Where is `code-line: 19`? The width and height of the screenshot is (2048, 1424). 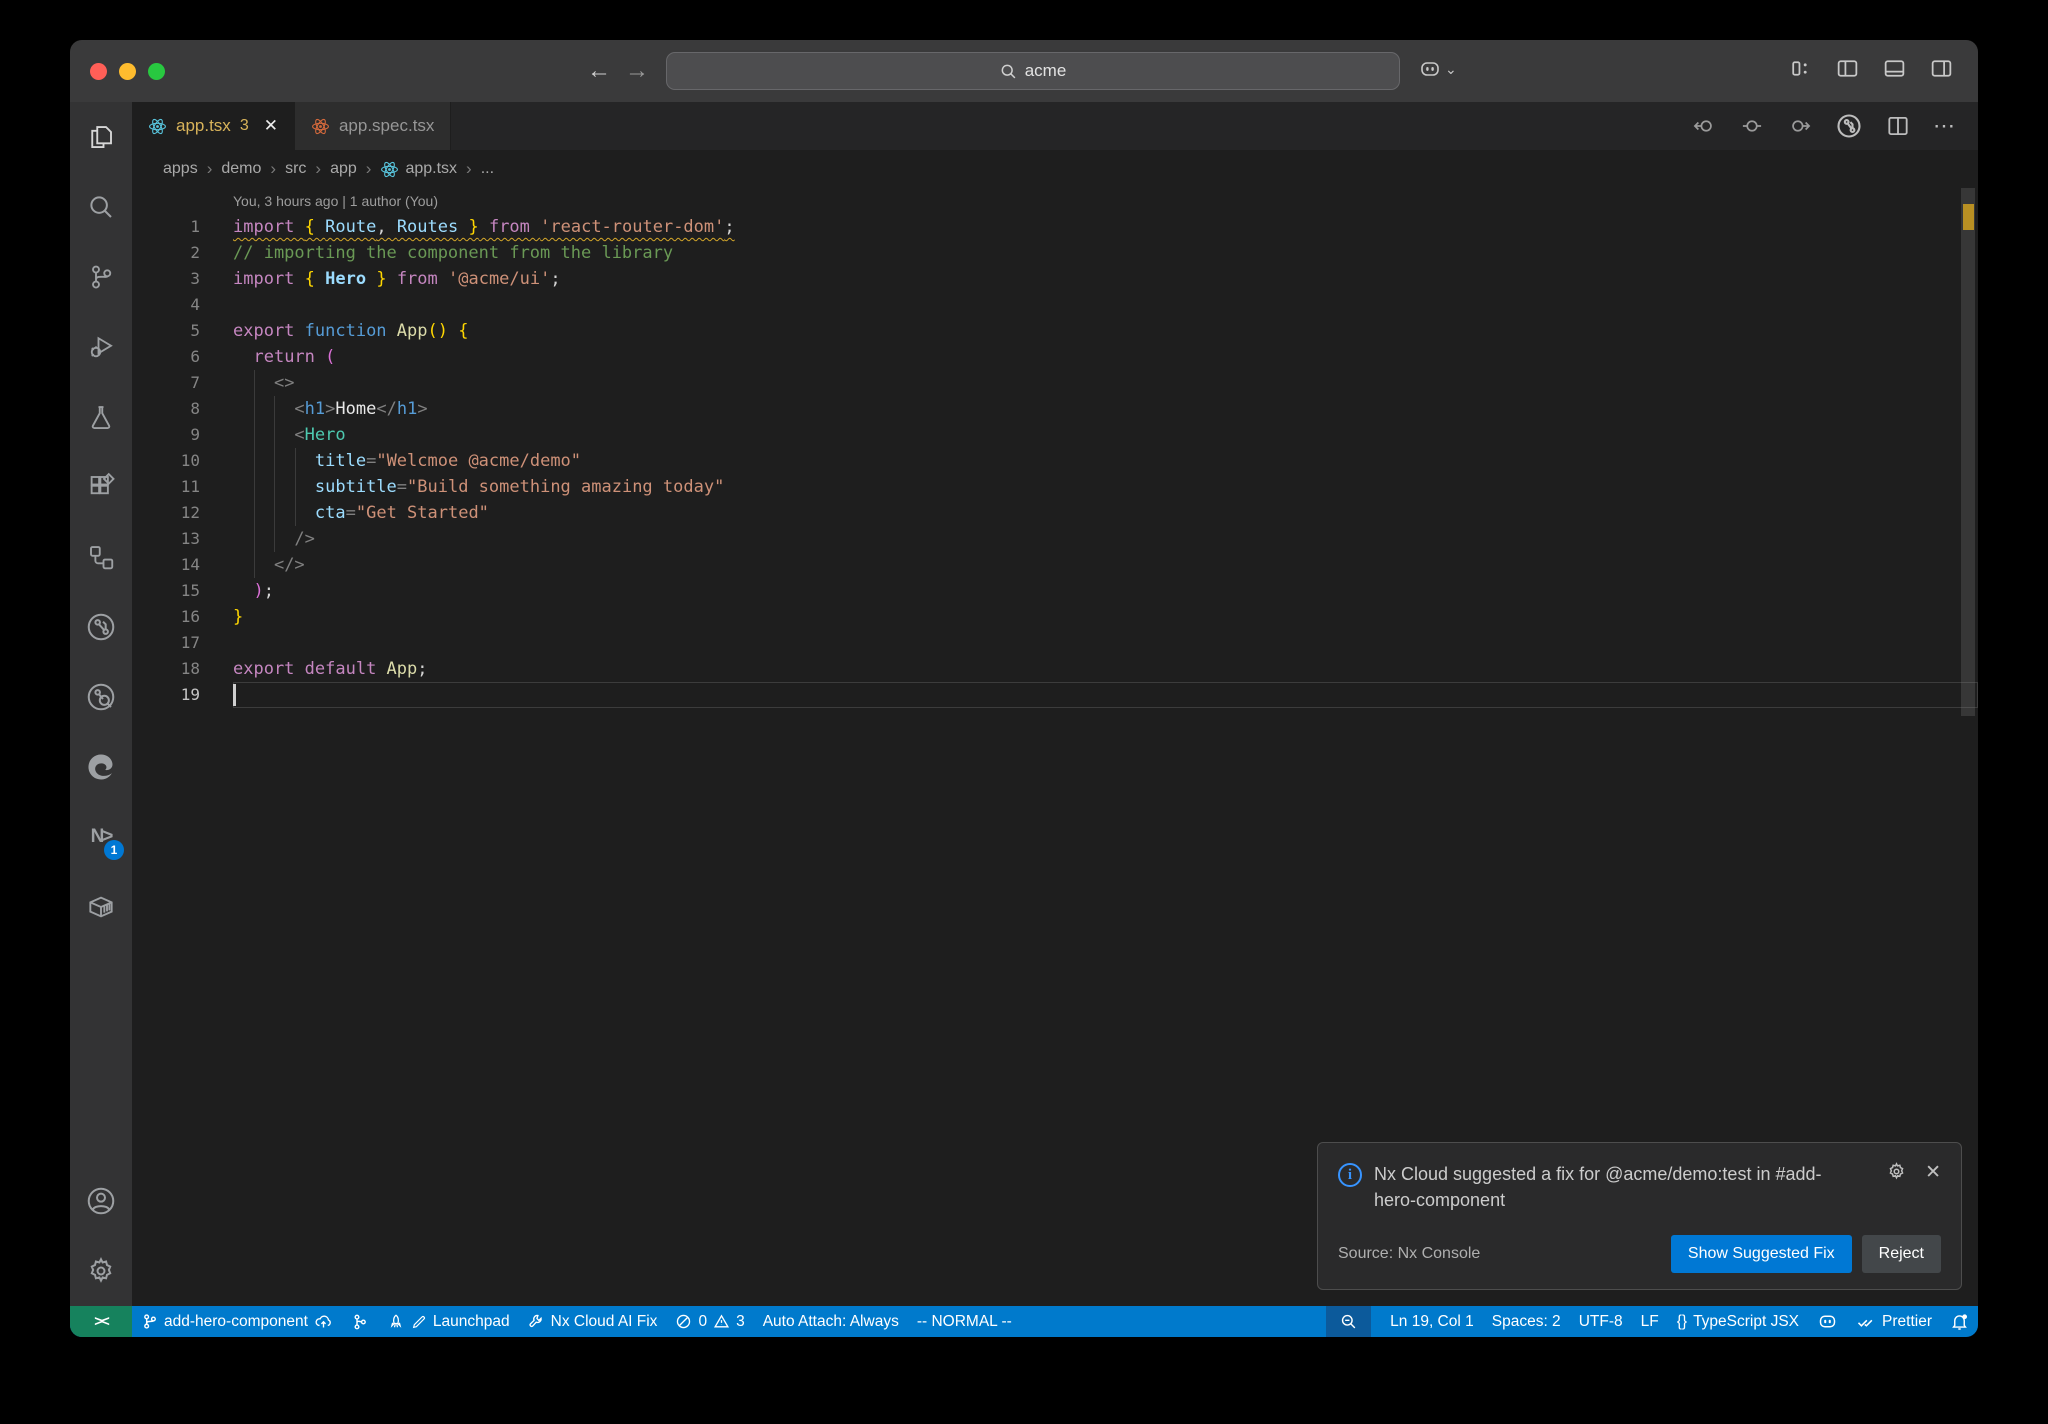 code-line: 19 is located at coordinates (1055, 695).